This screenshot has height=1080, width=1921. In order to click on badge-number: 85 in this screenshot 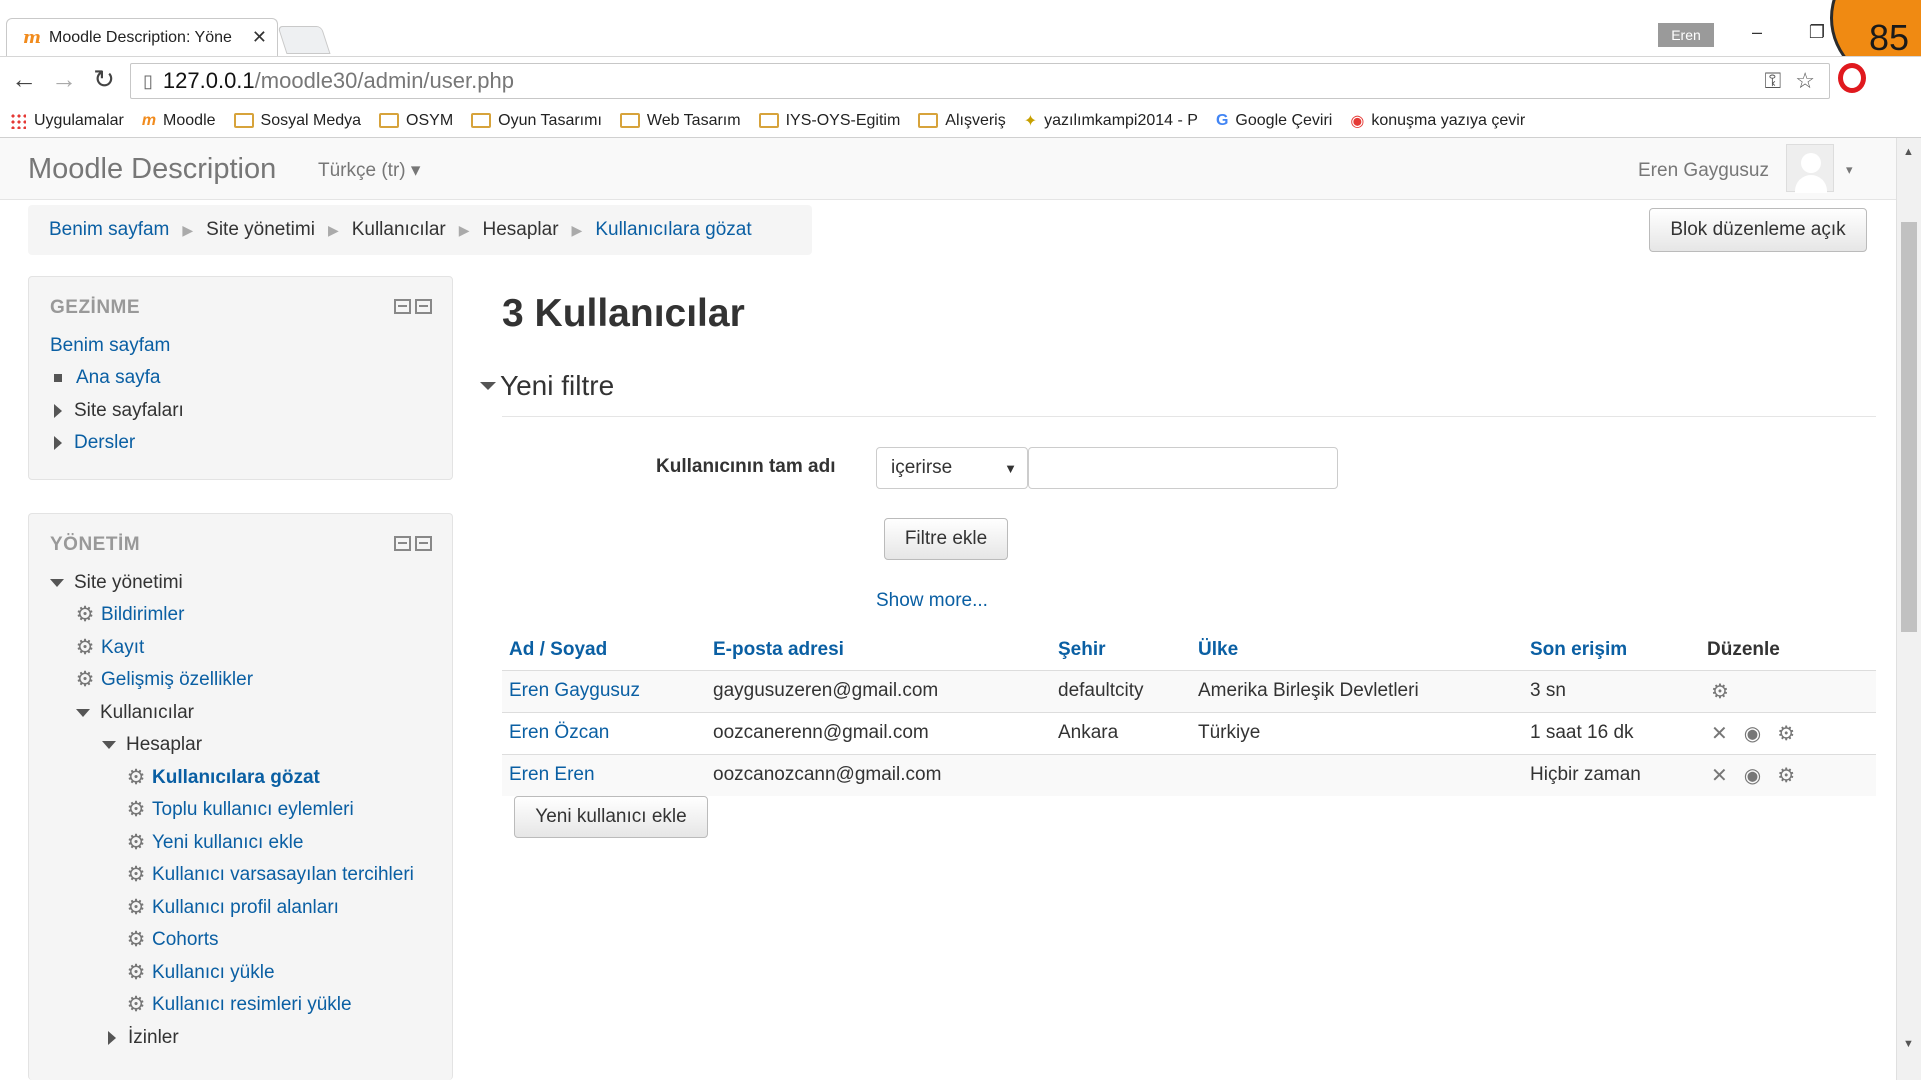, I will do `click(1889, 37)`.